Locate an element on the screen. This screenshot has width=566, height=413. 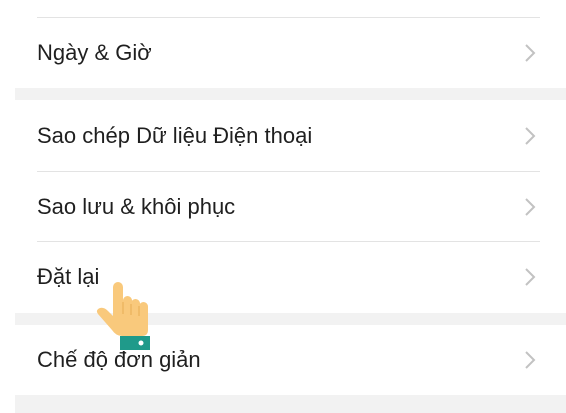
settings-item-label: Sao chép Dữ liệu Điện thoại is located at coordinates (175, 135).